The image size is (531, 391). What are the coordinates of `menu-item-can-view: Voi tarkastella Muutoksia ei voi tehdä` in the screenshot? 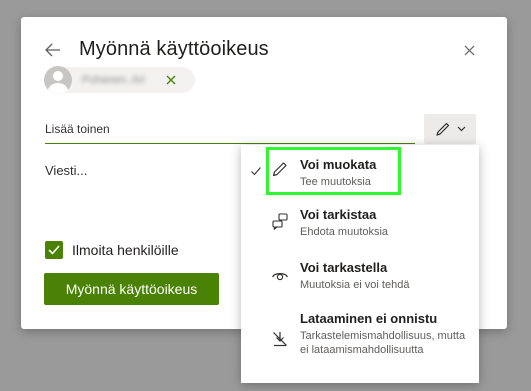 It's located at (360, 279).